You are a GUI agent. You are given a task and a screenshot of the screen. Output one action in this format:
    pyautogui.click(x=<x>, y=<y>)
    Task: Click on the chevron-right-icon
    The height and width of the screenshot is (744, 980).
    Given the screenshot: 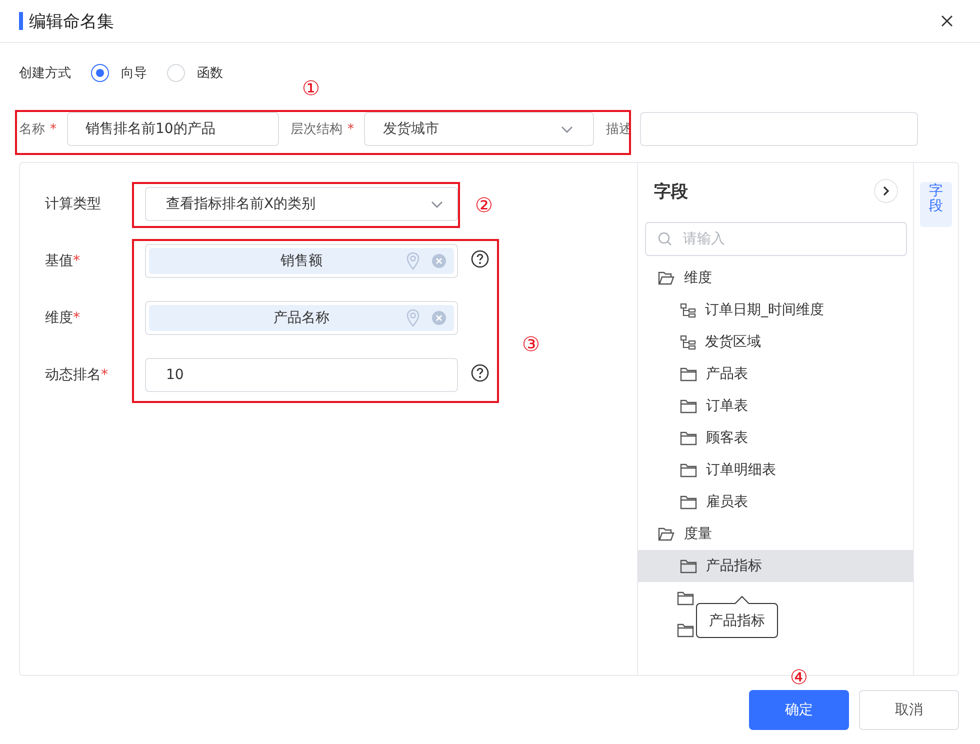 What is the action you would take?
    pyautogui.click(x=886, y=191)
    